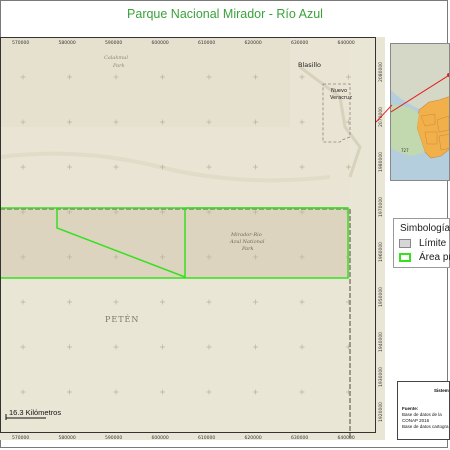 This screenshot has width=450, height=450. What do you see at coordinates (206, 437) in the screenshot?
I see `x-tick-bottom: 610000` at bounding box center [206, 437].